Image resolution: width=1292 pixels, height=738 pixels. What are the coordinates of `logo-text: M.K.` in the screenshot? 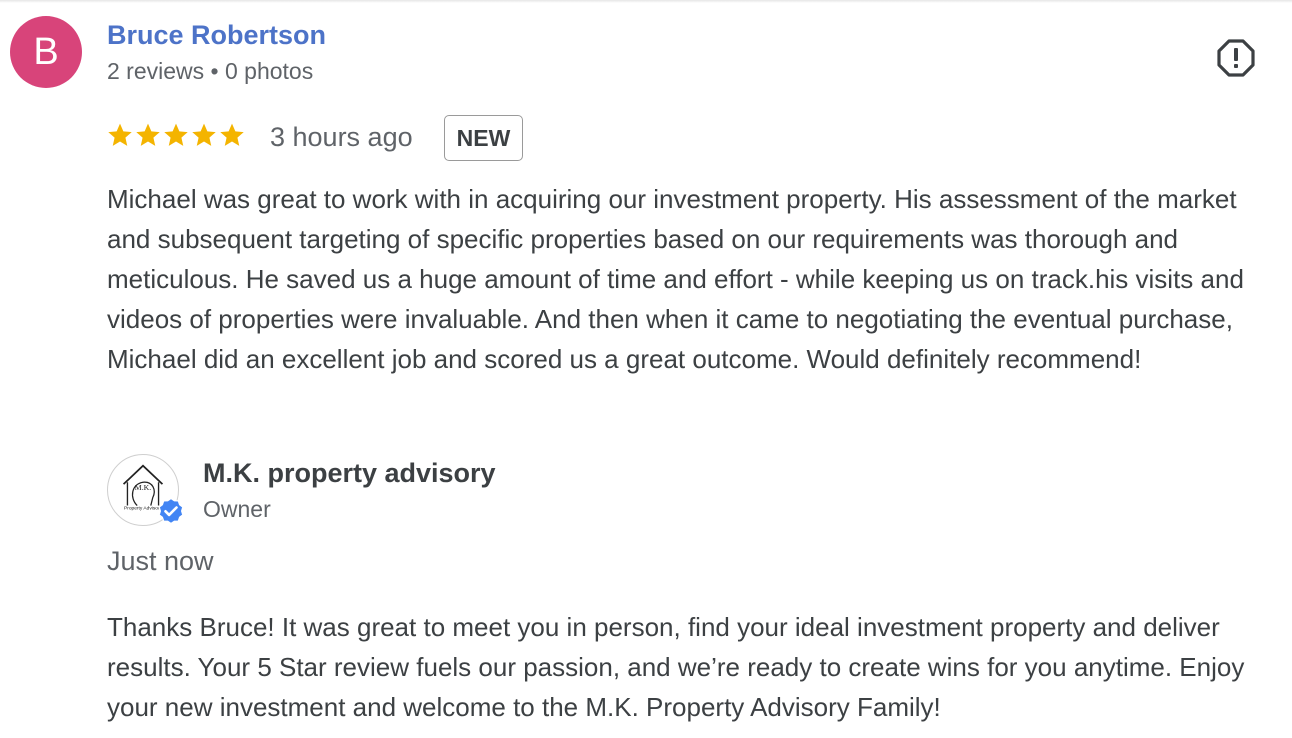 It's located at (143, 487).